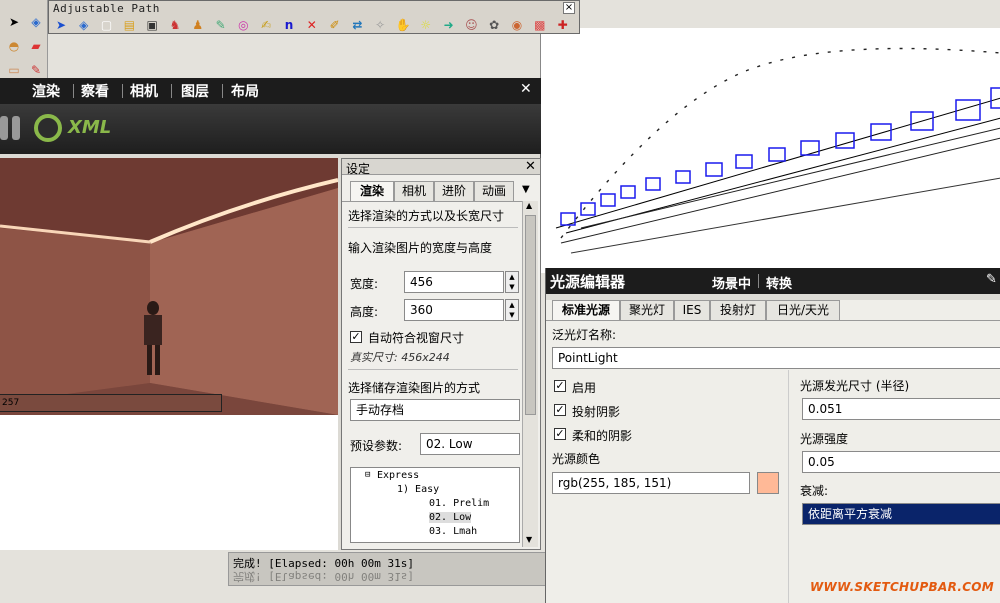 This screenshot has width=1000, height=603. What do you see at coordinates (450, 517) in the screenshot?
I see `tree-item-low: 02. Low` at bounding box center [450, 517].